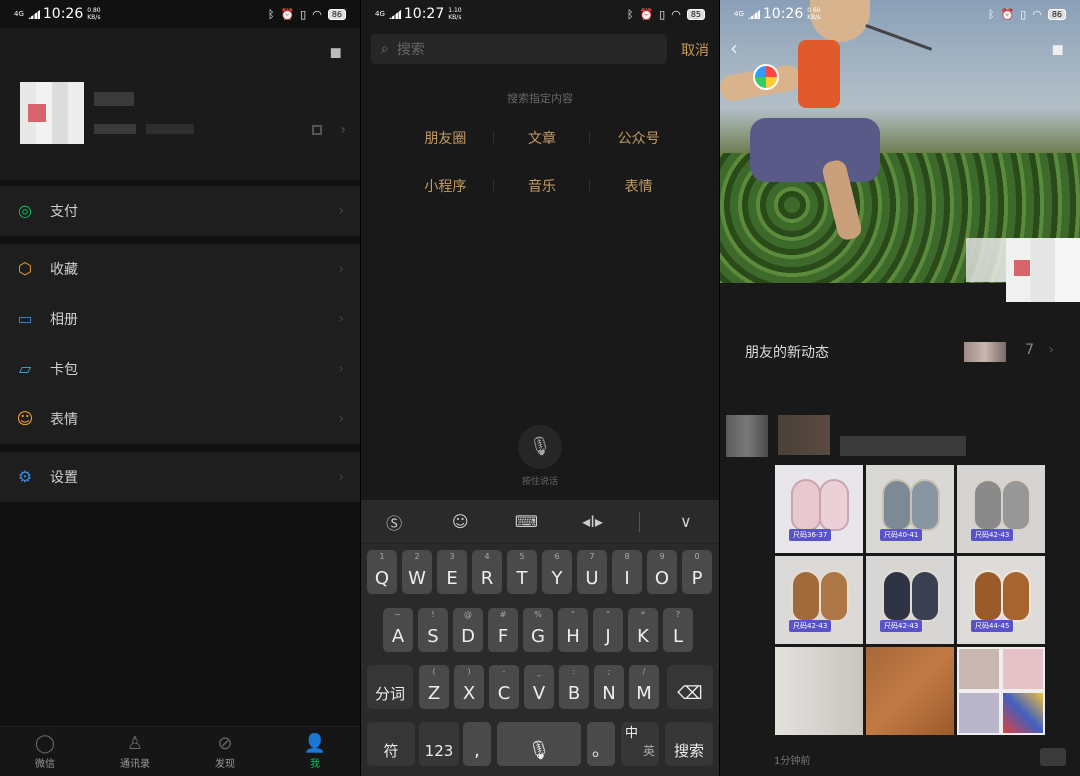 The image size is (1080, 776). I want to click on key-i: 8I, so click(627, 572).